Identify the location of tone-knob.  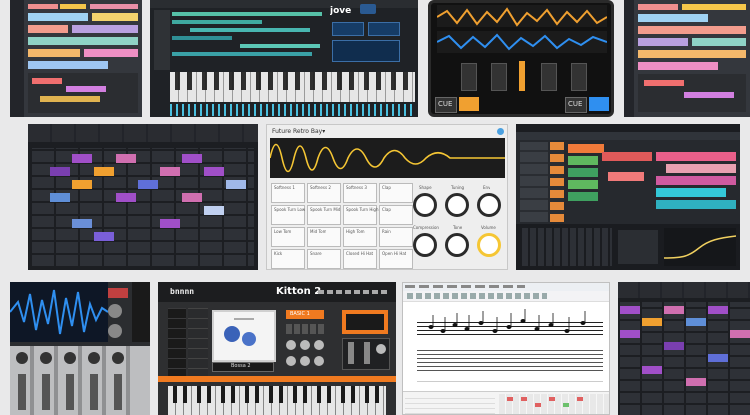
(457, 245).